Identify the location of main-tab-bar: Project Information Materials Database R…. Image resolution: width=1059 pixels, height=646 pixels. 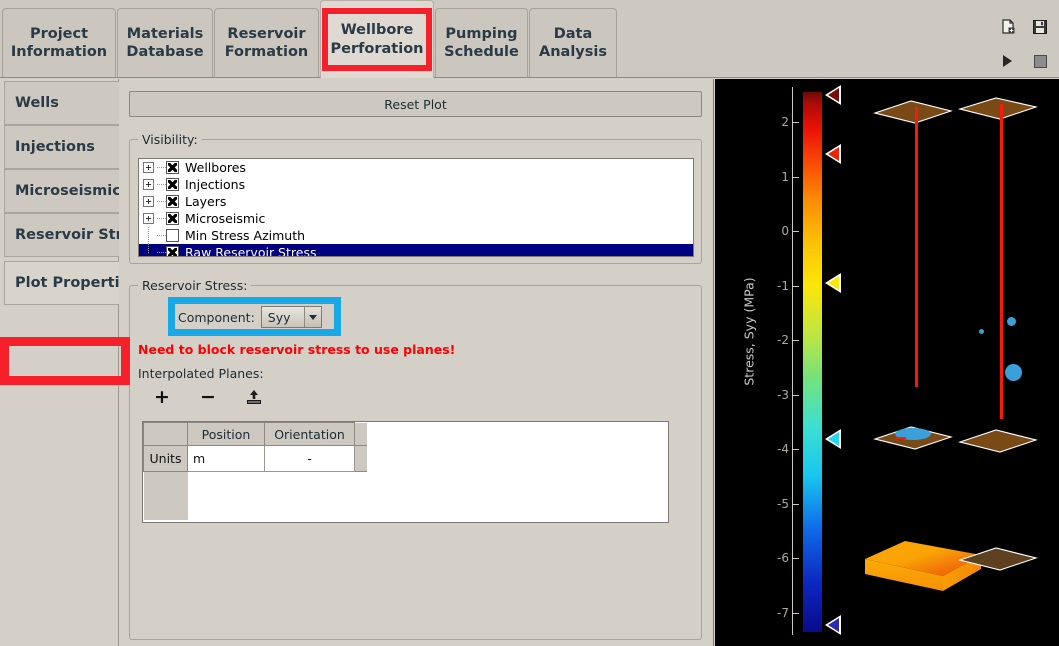
(529, 39).